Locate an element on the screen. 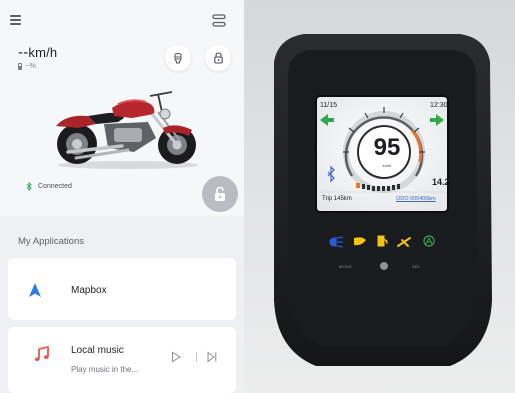  battery-percent: --% is located at coordinates (30, 66).